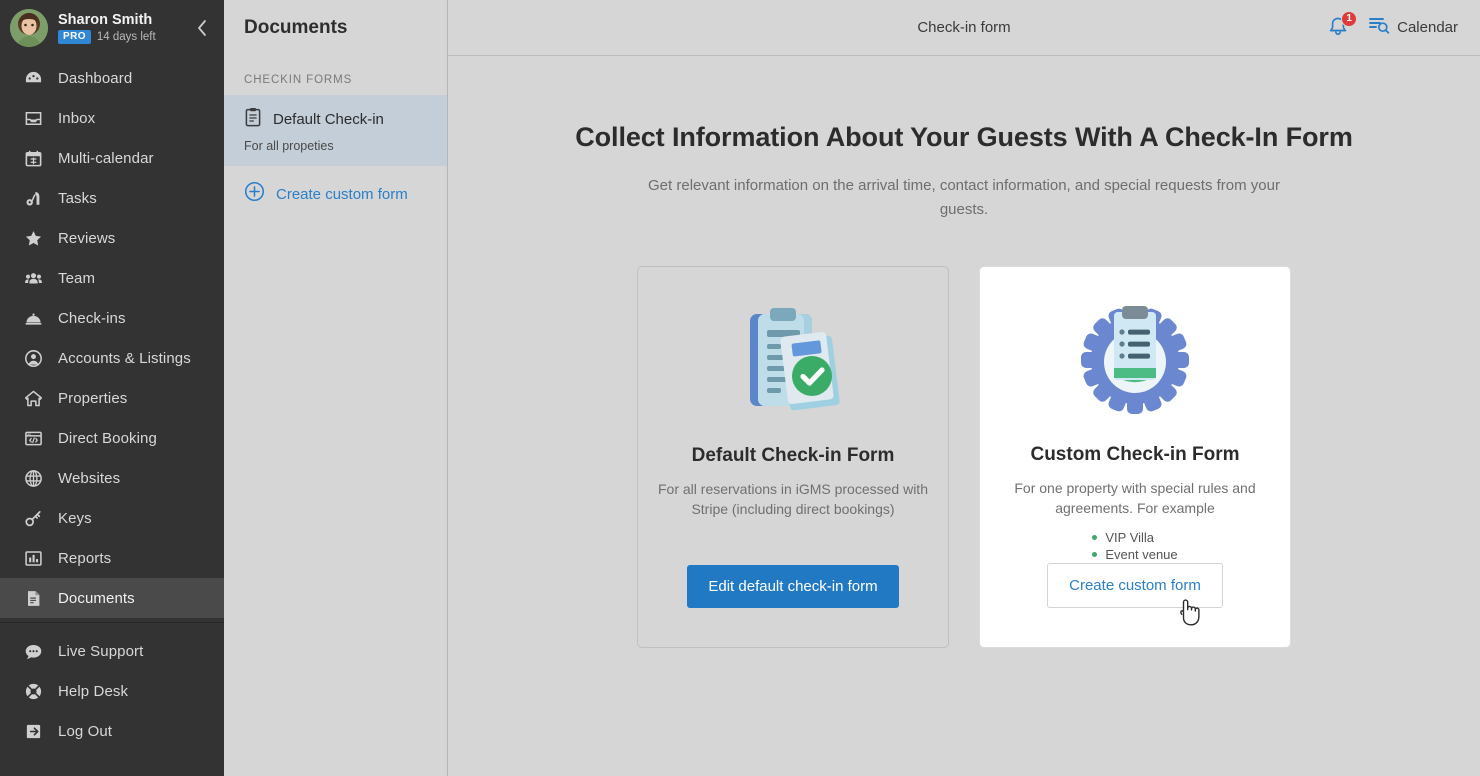 Image resolution: width=1480 pixels, height=776 pixels. What do you see at coordinates (33, 518) in the screenshot?
I see `key-icon` at bounding box center [33, 518].